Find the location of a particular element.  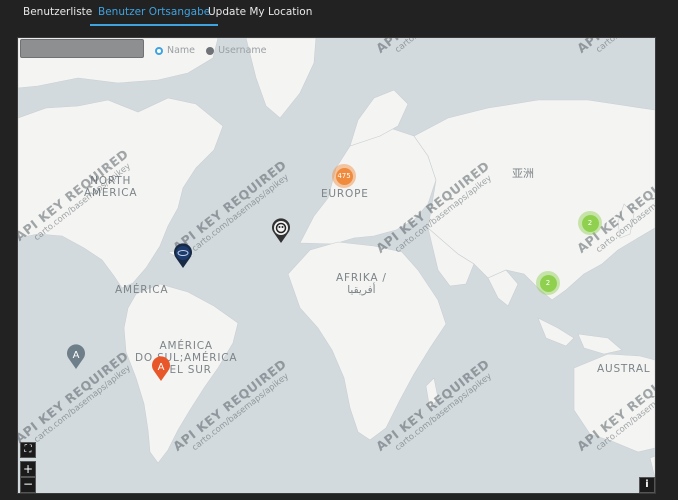

attribution-info-button: i is located at coordinates (647, 485).